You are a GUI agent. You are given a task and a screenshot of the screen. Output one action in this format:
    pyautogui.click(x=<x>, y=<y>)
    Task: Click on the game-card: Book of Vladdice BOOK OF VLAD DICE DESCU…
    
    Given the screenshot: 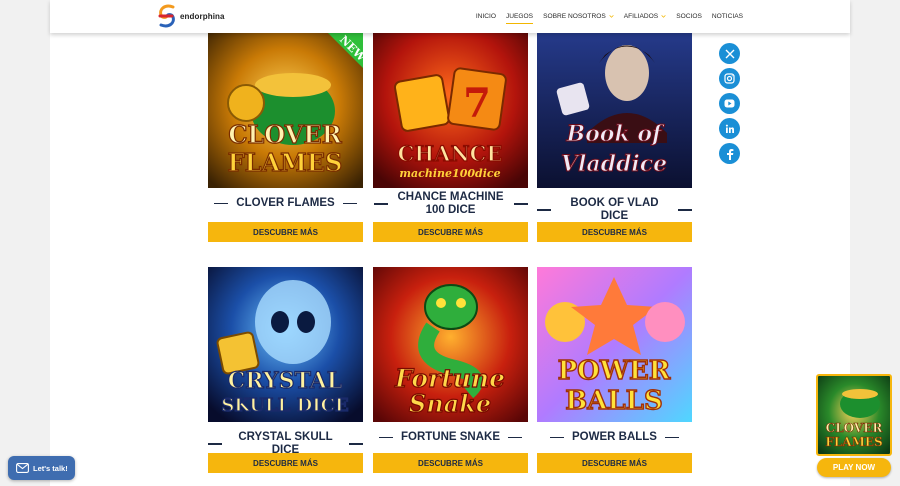 What is the action you would take?
    pyautogui.click(x=614, y=137)
    